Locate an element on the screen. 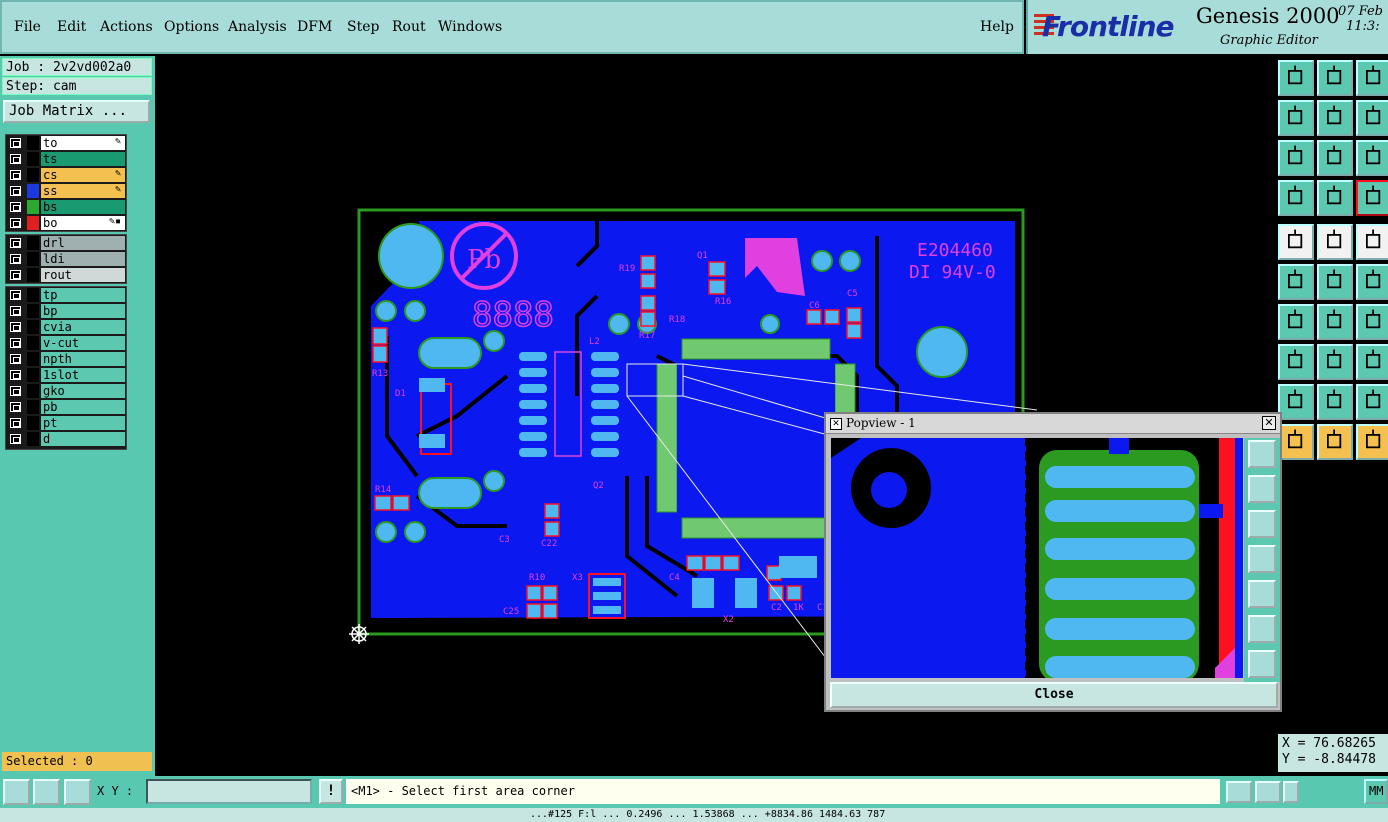  keyboard-icon is located at coordinates (1239, 792).